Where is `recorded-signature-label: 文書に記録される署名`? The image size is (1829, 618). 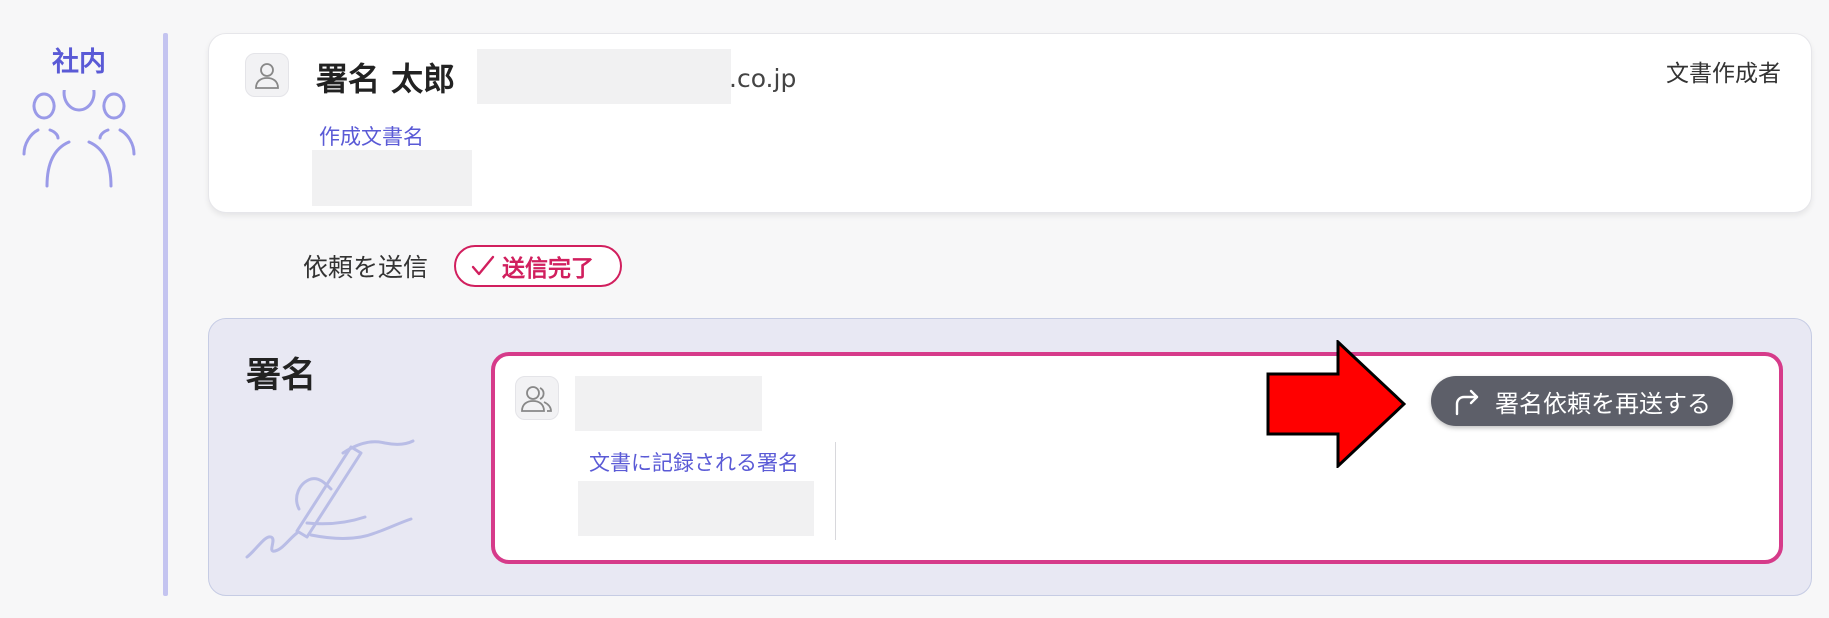
recorded-signature-label: 文書に記録される署名 is located at coordinates (694, 463).